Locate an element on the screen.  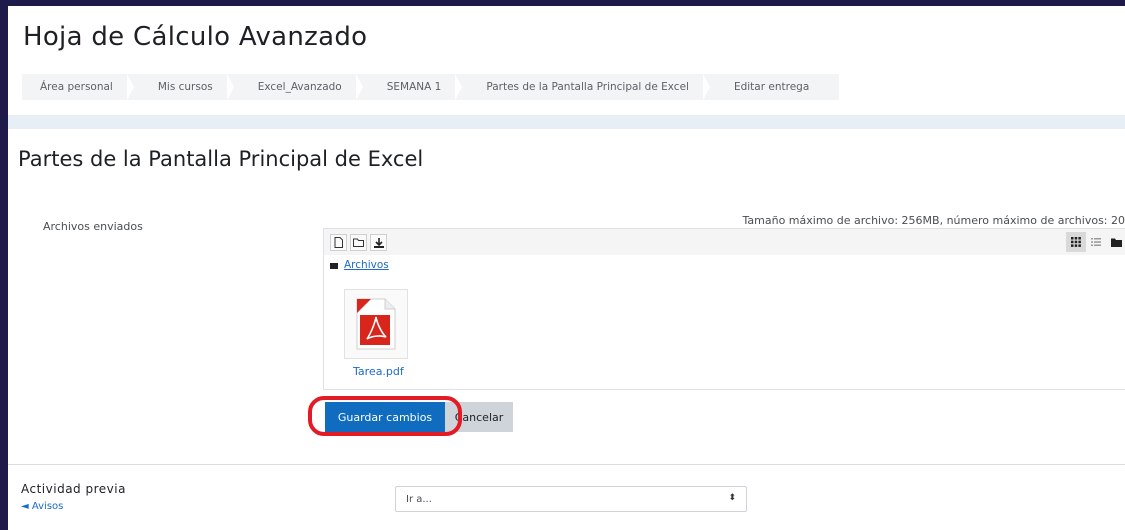
download-button is located at coordinates (378, 242).